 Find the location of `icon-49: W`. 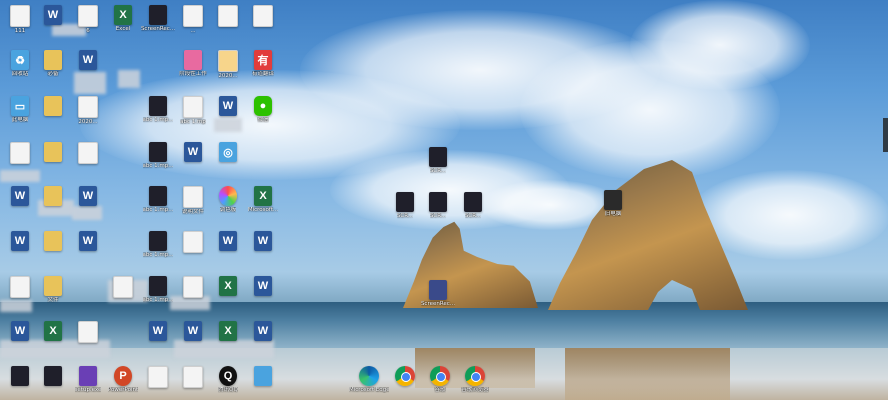

icon-49: W is located at coordinates (20, 331).